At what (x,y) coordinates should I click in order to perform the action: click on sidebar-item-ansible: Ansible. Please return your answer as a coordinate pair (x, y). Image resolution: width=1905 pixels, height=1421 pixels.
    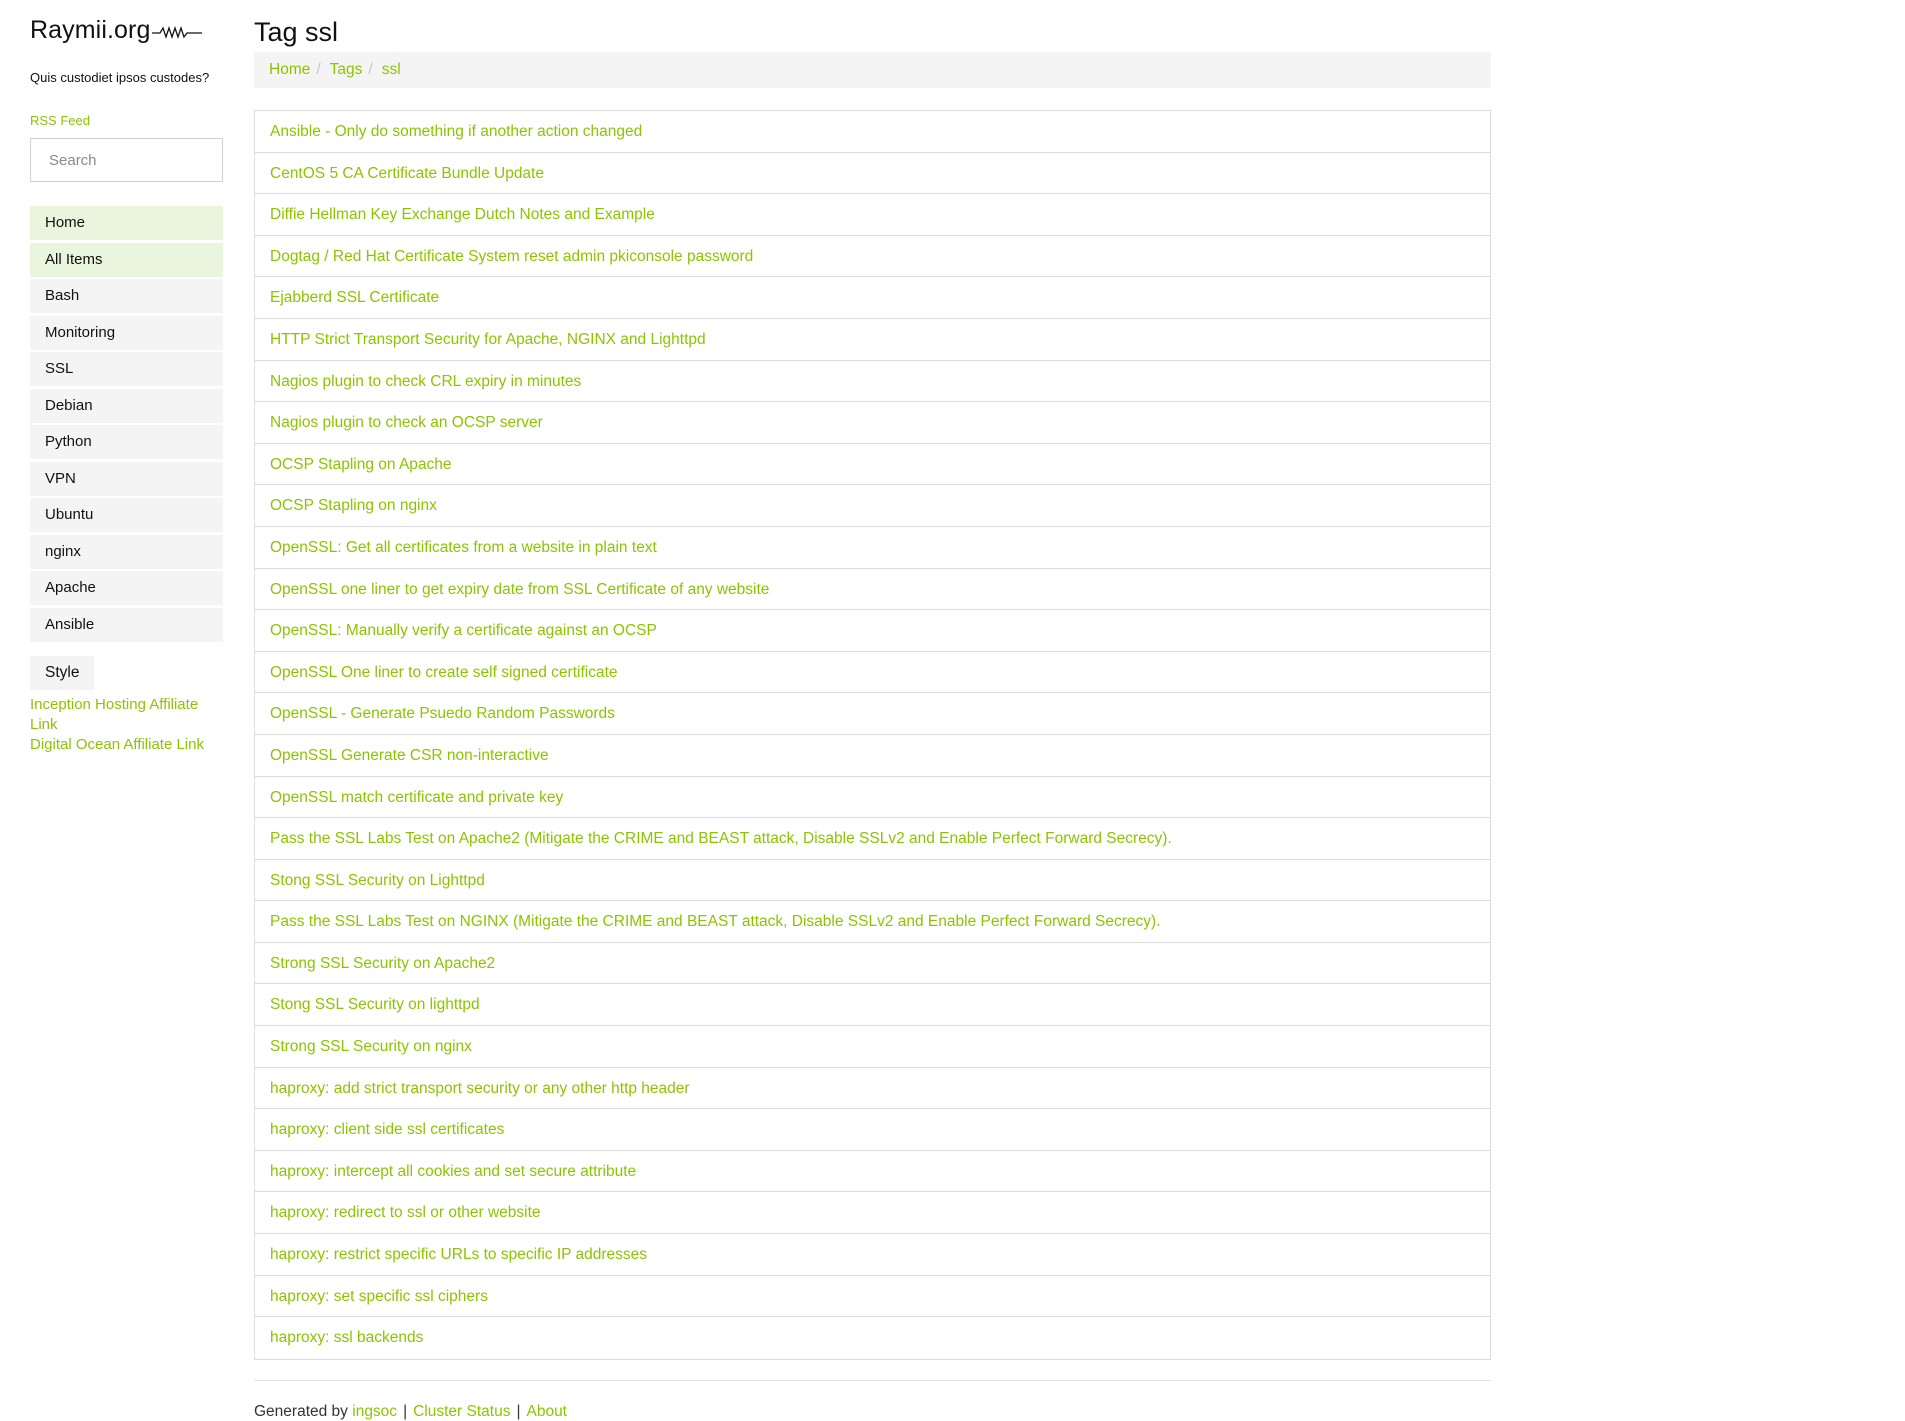
    Looking at the image, I should click on (126, 624).